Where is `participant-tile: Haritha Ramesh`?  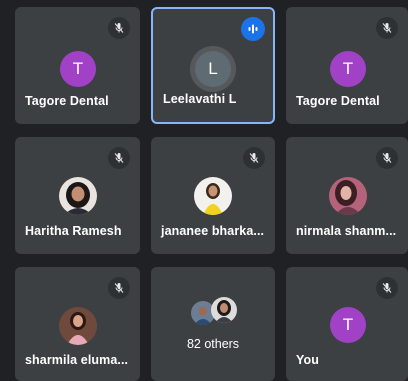
participant-tile: Haritha Ramesh is located at coordinates (77, 195).